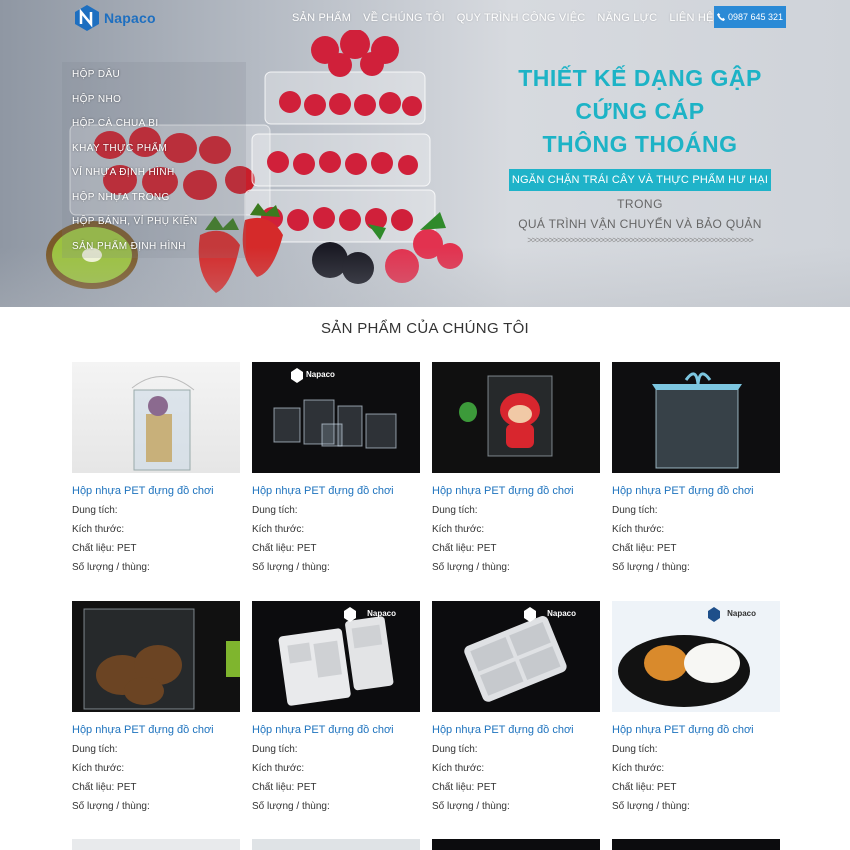  Describe the element at coordinates (121, 197) in the screenshot. I see `category-hop-nhua-trong: HỘP NHỰA TRONG` at that location.